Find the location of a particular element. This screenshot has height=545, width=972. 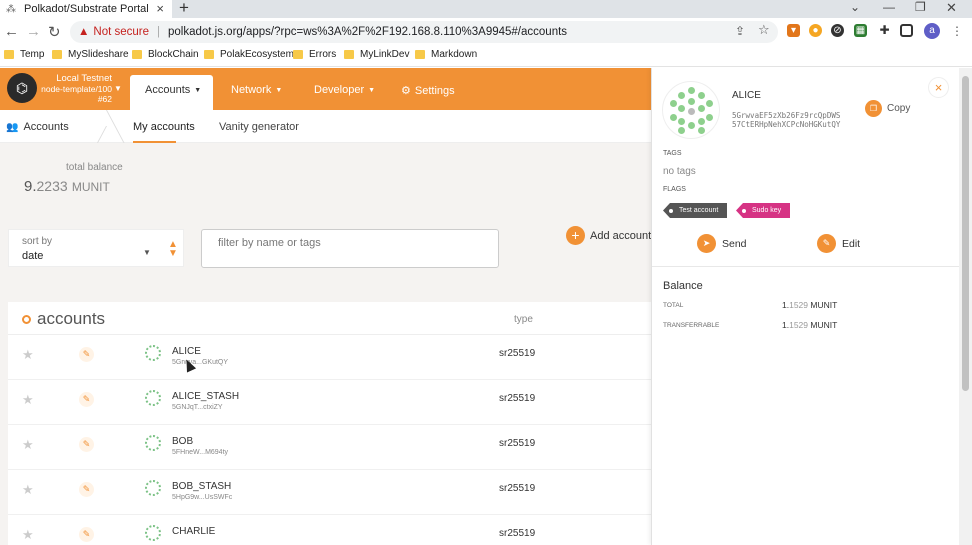

chain-block: #62 is located at coordinates (104, 99).